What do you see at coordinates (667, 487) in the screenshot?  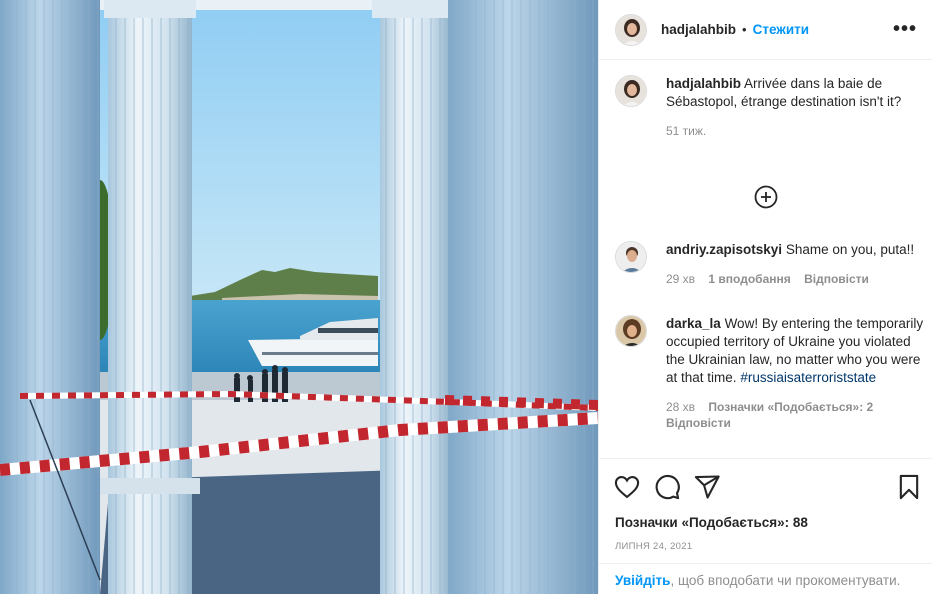 I see `comment-icon` at bounding box center [667, 487].